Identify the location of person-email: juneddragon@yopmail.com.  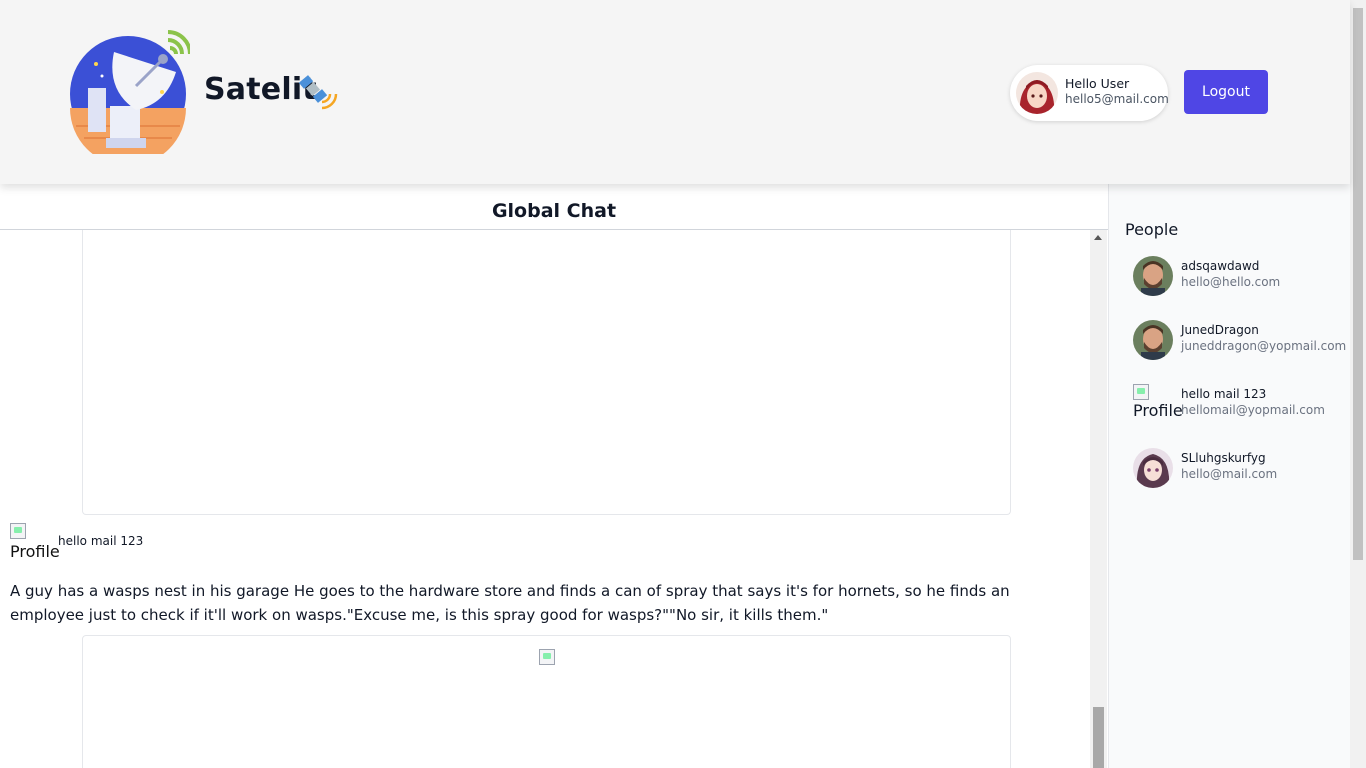
(1264, 346).